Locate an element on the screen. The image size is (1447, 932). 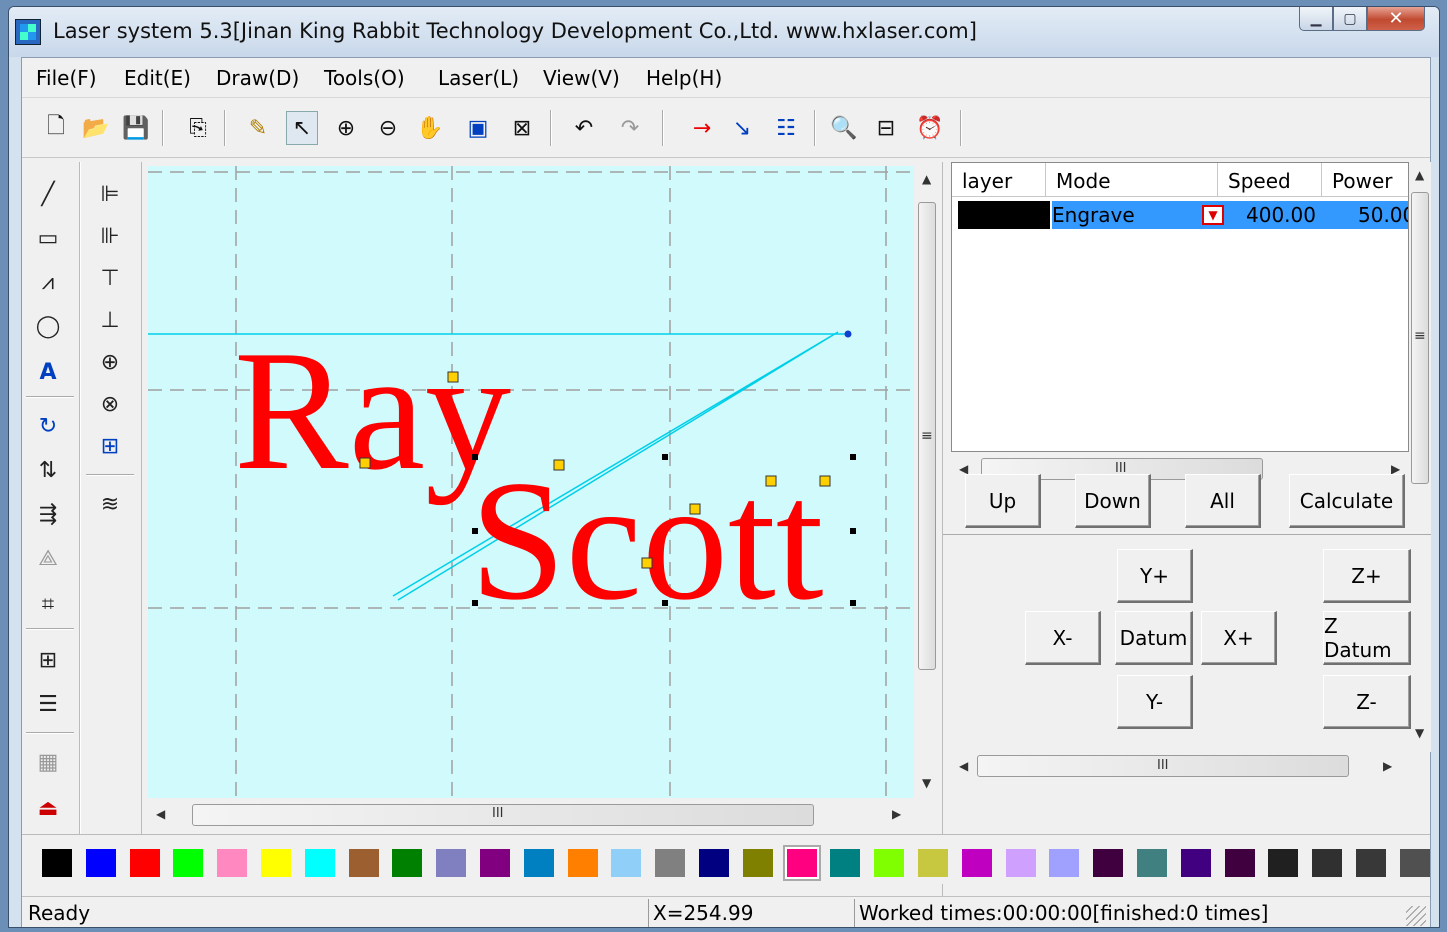
maximize-button: ▢ is located at coordinates (1350, 19).